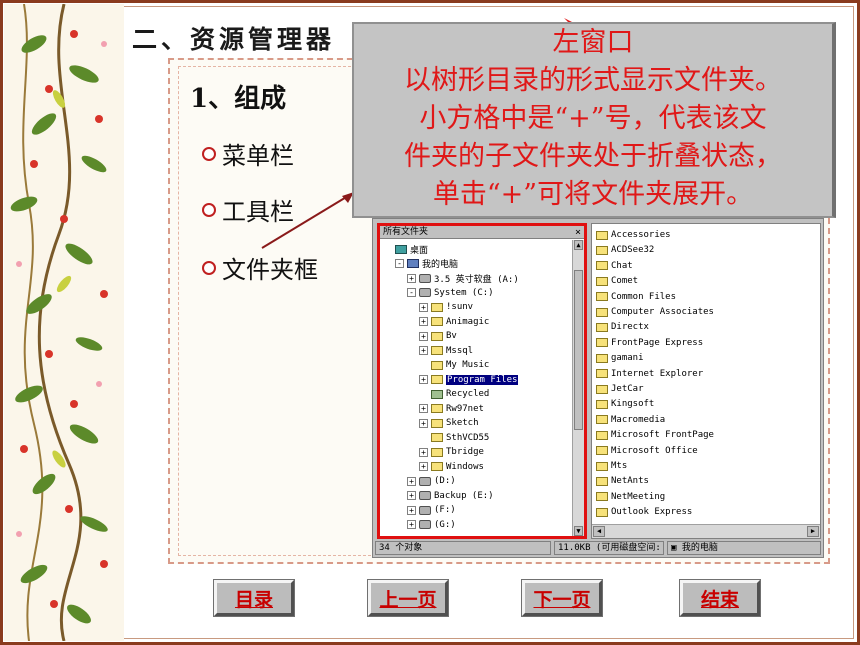 The height and width of the screenshot is (645, 860). What do you see at coordinates (468, 321) in the screenshot?
I see `tree-item-label: Animagic` at bounding box center [468, 321].